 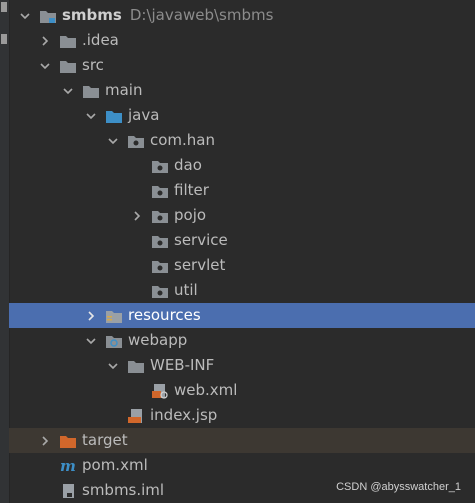 I want to click on tree-row-smbms: smbms D:\javaweb\smbms, so click(x=242, y=15).